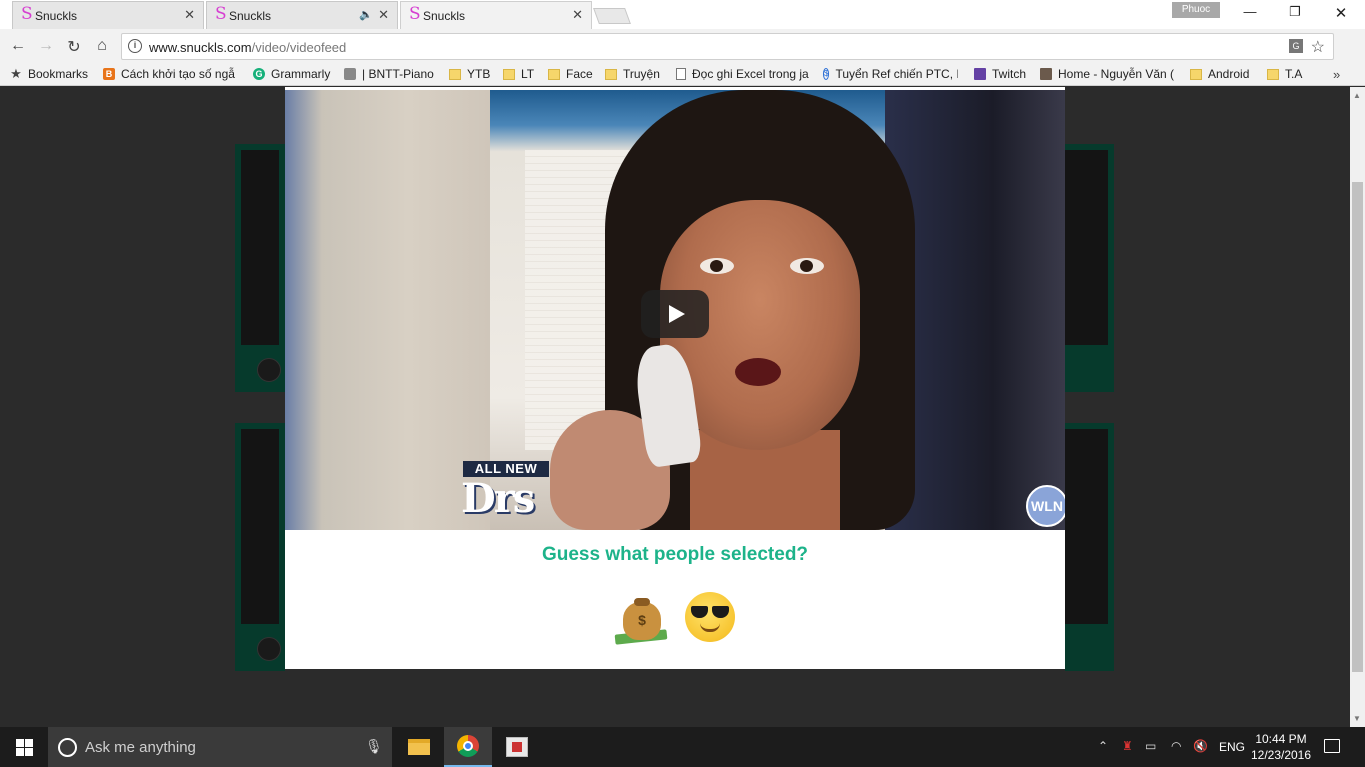 The width and height of the screenshot is (1365, 767). What do you see at coordinates (710, 617) in the screenshot?
I see `sunglasses-face-emoji-button` at bounding box center [710, 617].